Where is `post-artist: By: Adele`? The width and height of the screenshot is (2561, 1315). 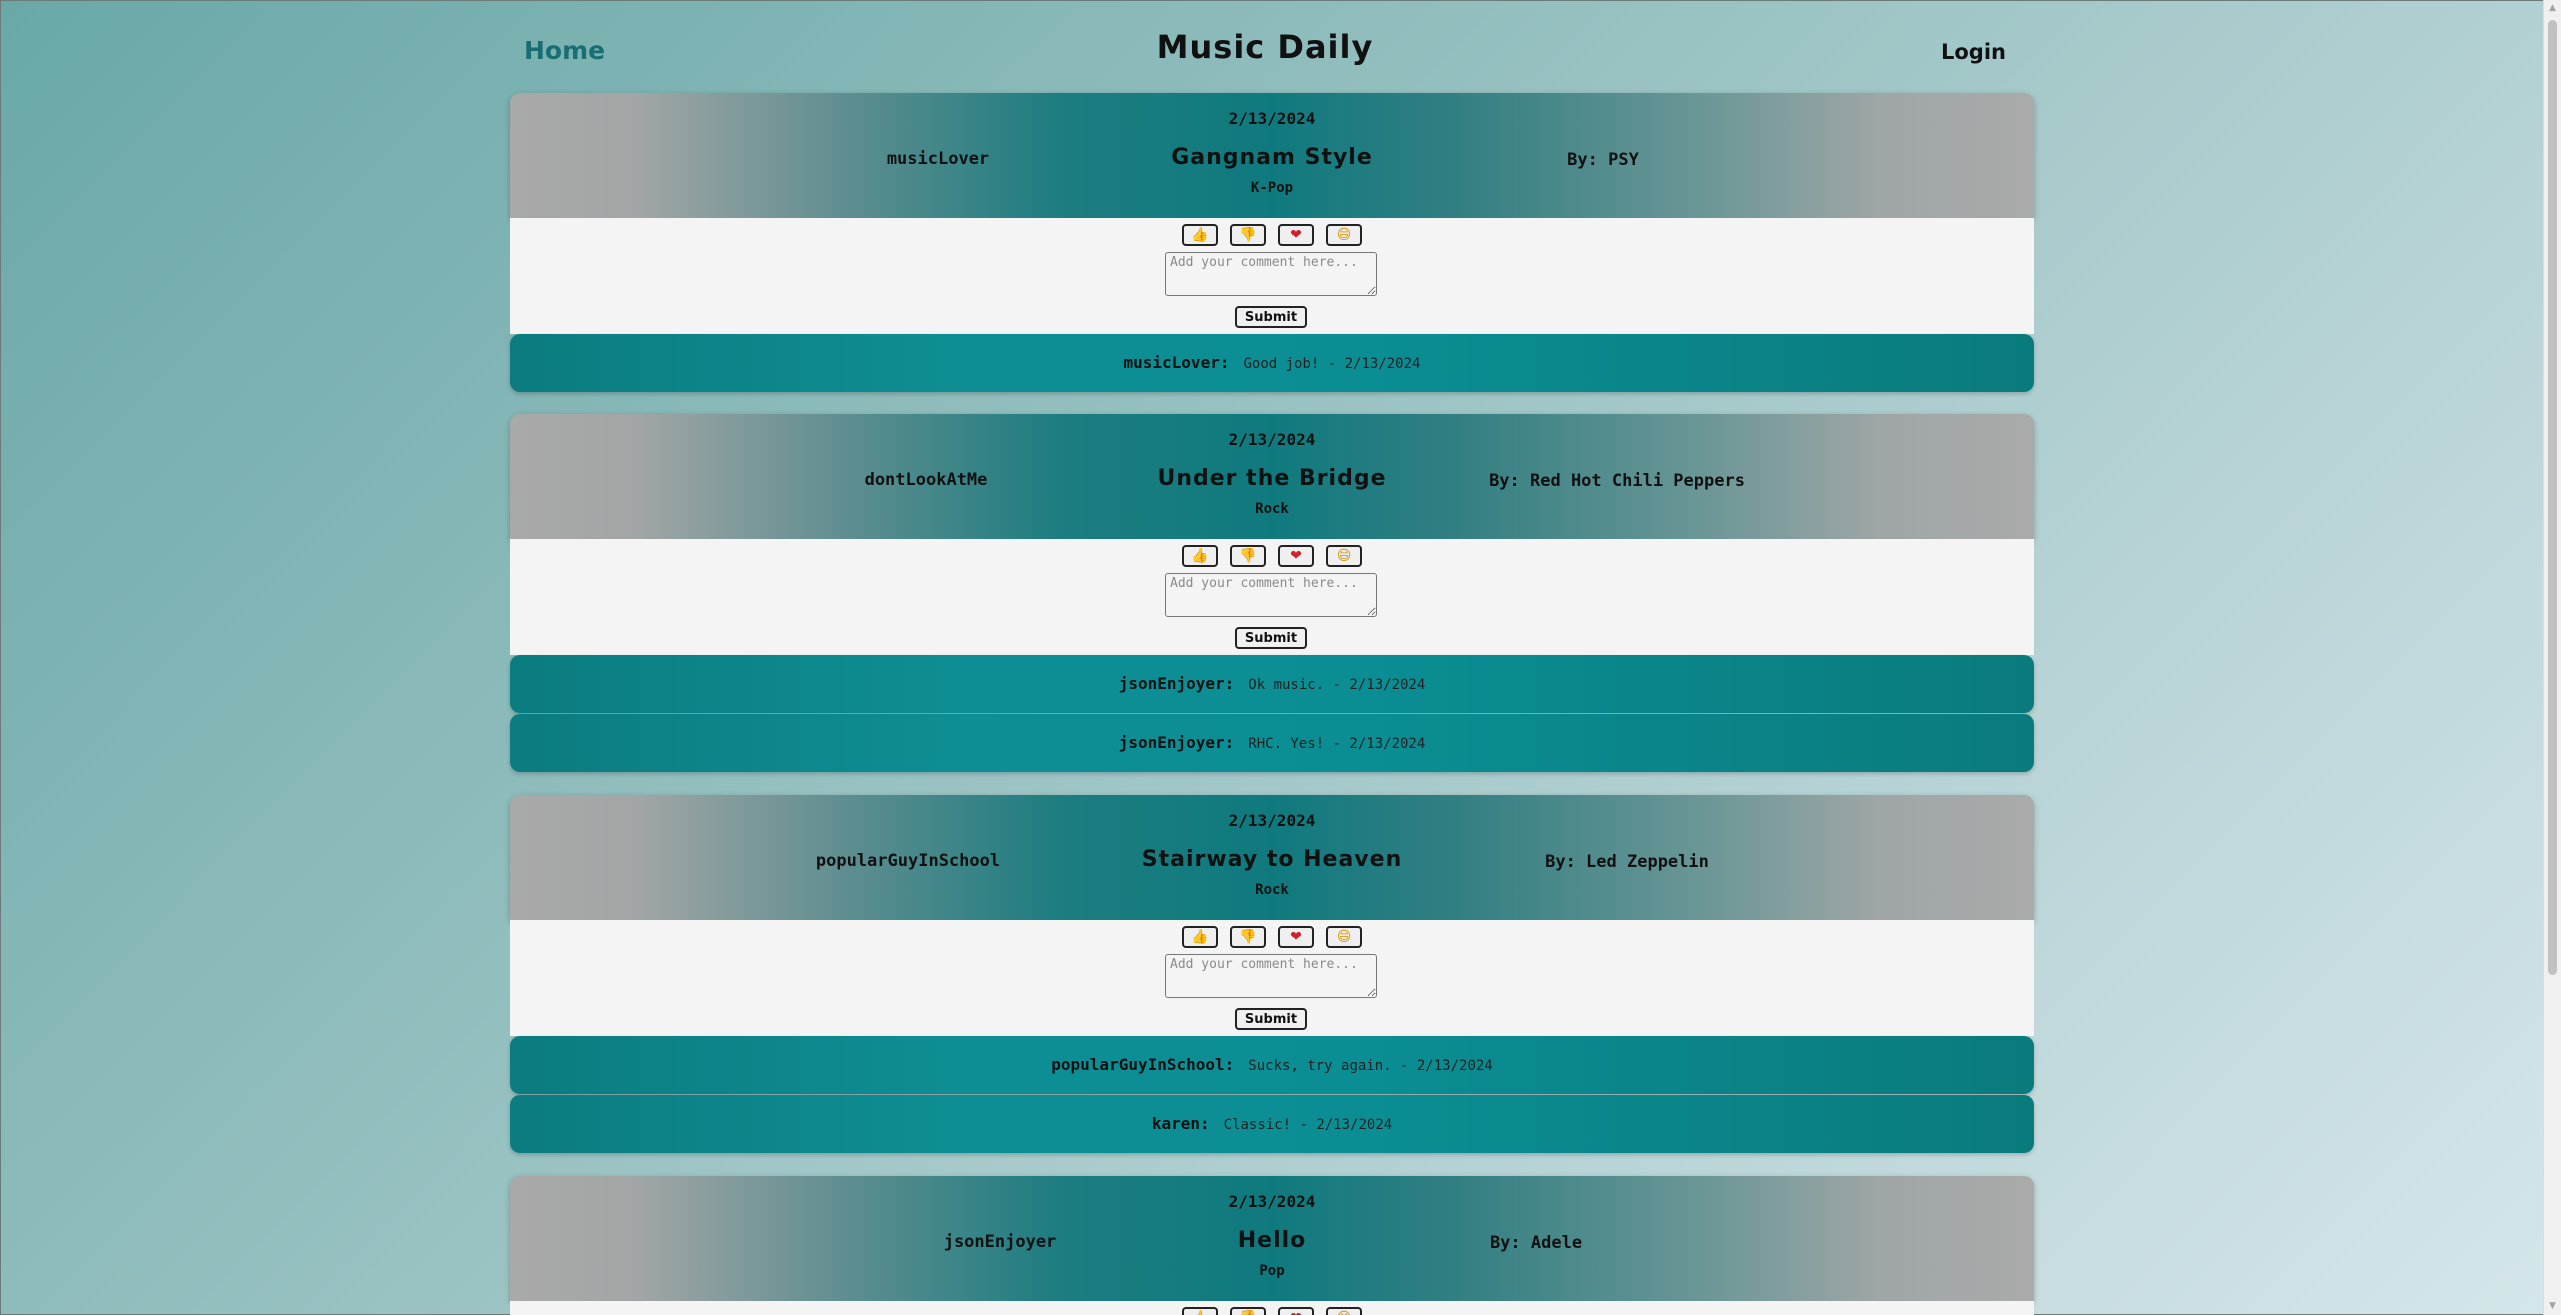 post-artist: By: Adele is located at coordinates (1536, 1243).